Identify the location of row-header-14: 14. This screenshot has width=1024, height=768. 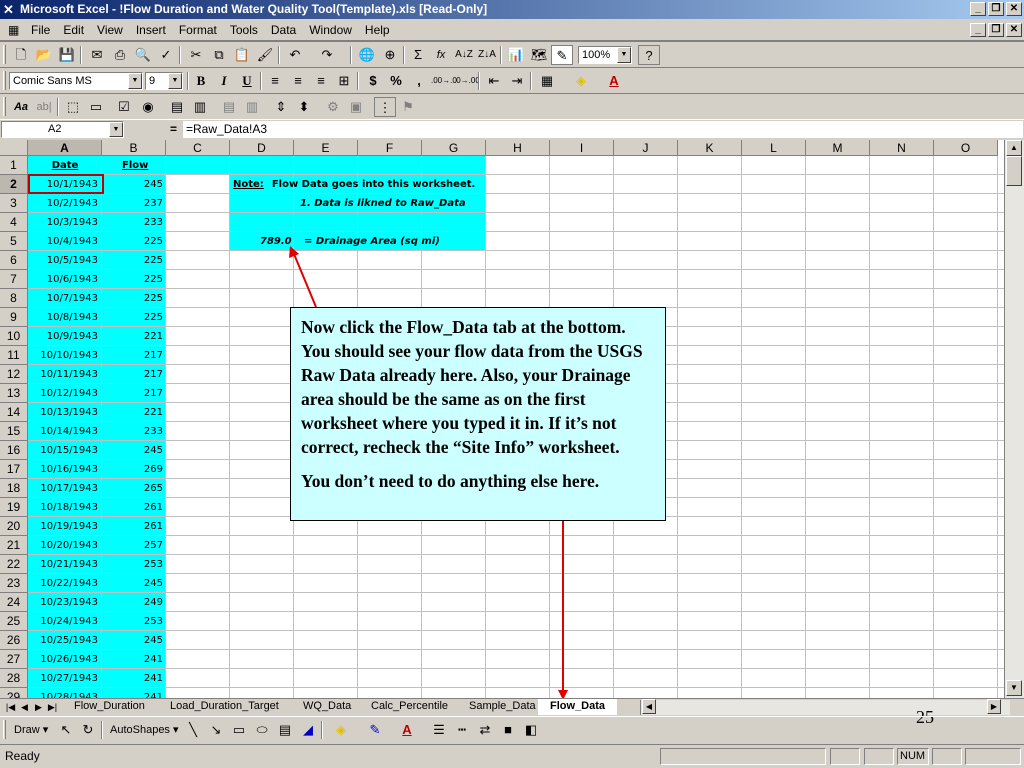
(14, 412).